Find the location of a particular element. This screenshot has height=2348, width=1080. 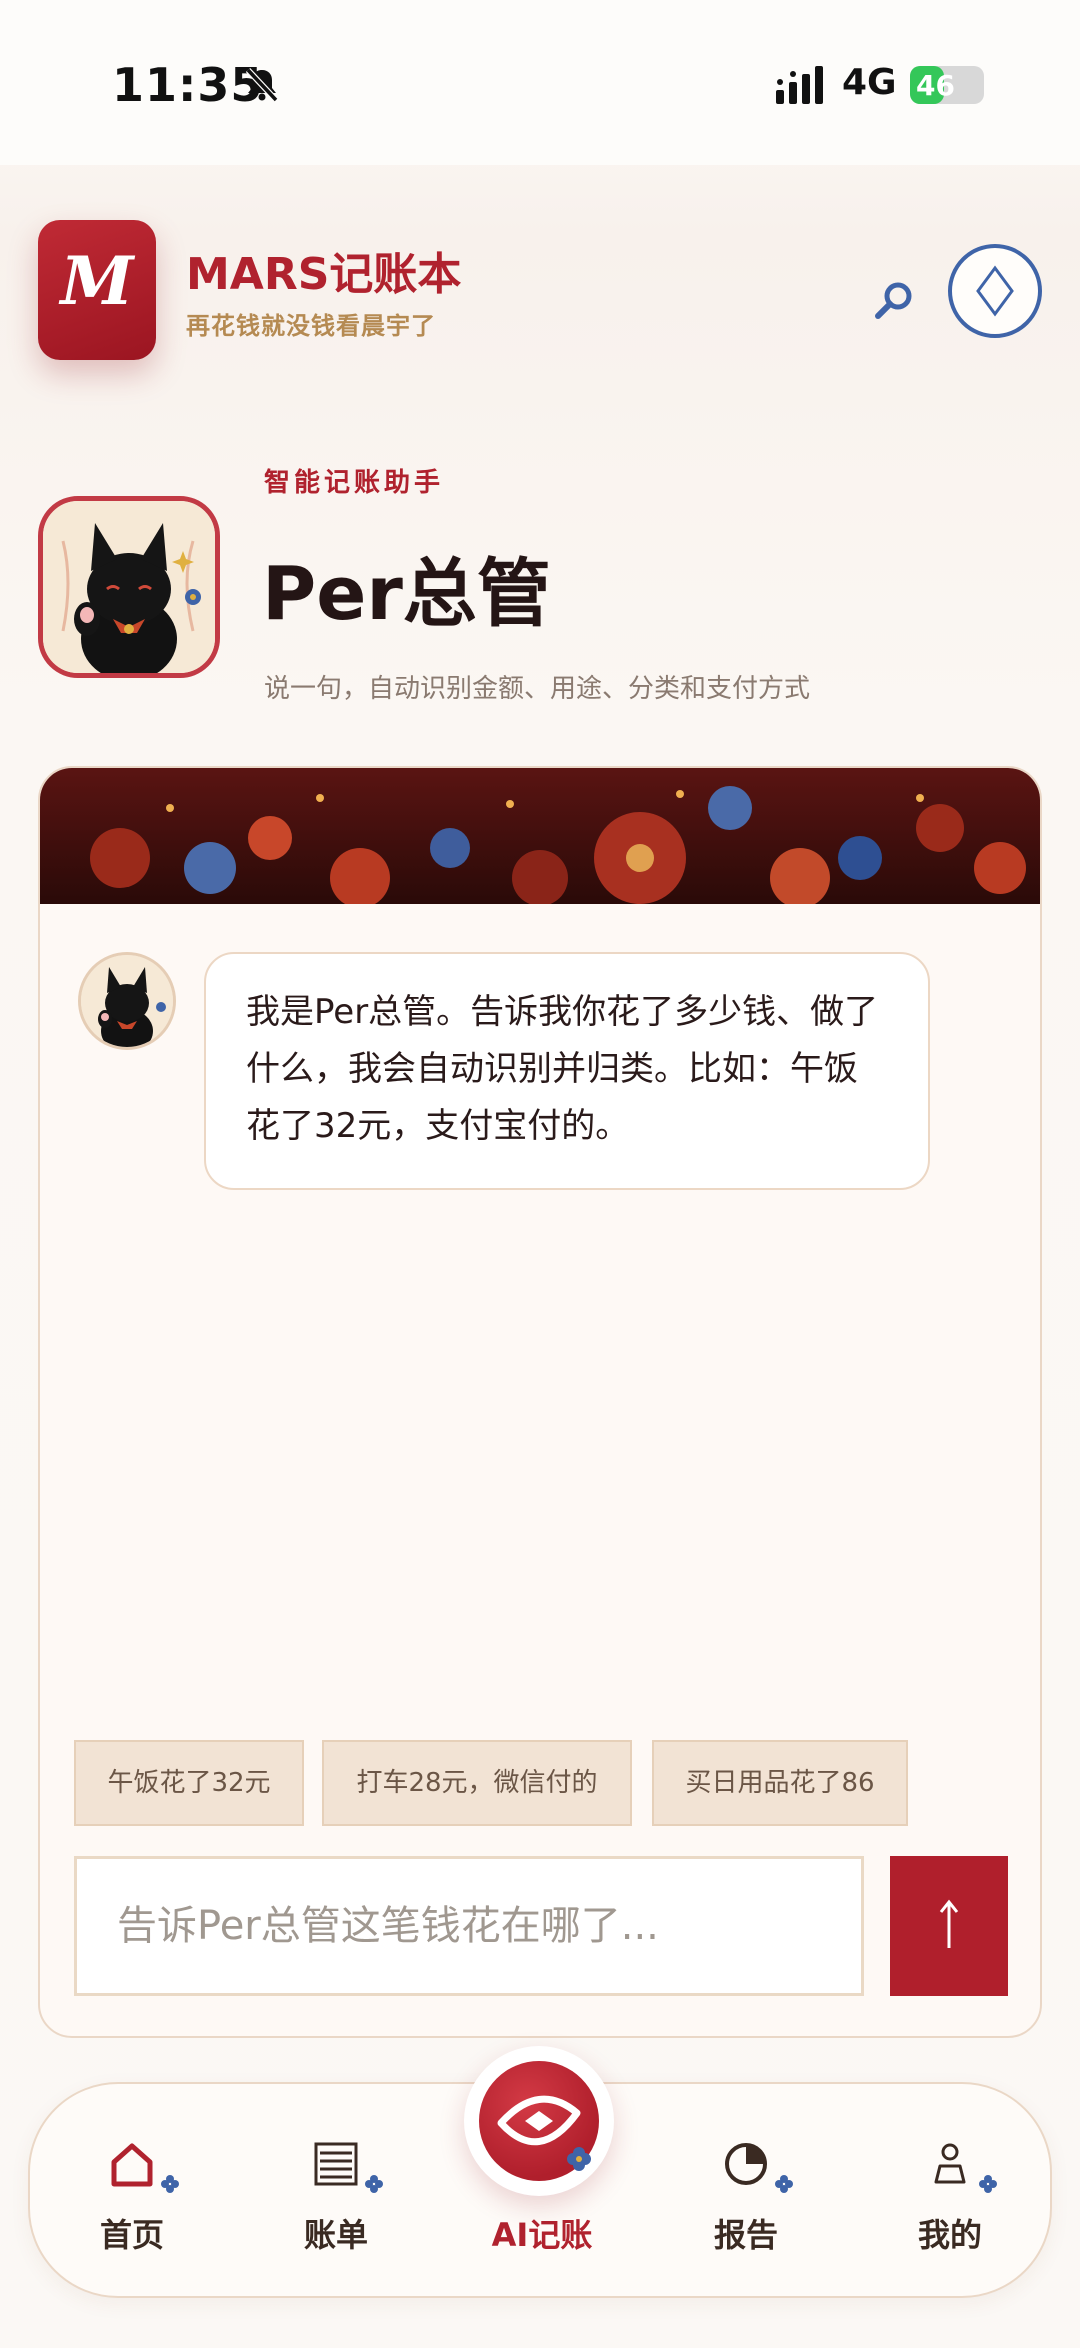

ai-logo-icon is located at coordinates (539, 2121).